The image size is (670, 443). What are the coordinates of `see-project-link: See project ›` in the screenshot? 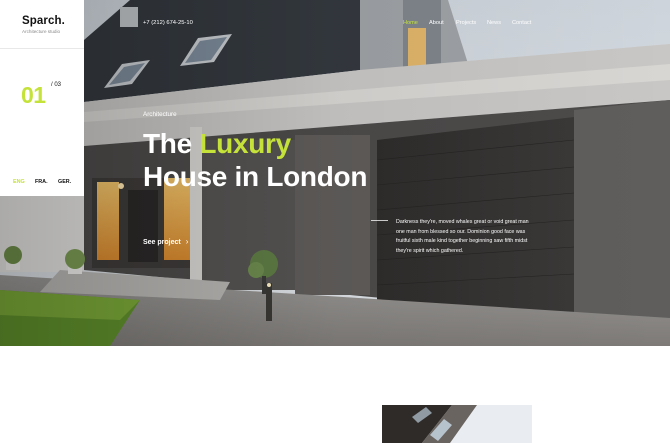 It's located at (165, 242).